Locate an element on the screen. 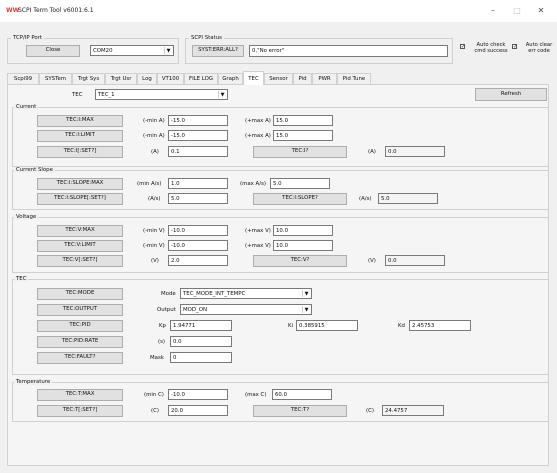 This screenshot has height=473, width=557. tab-system: SYSTem is located at coordinates (55, 78).